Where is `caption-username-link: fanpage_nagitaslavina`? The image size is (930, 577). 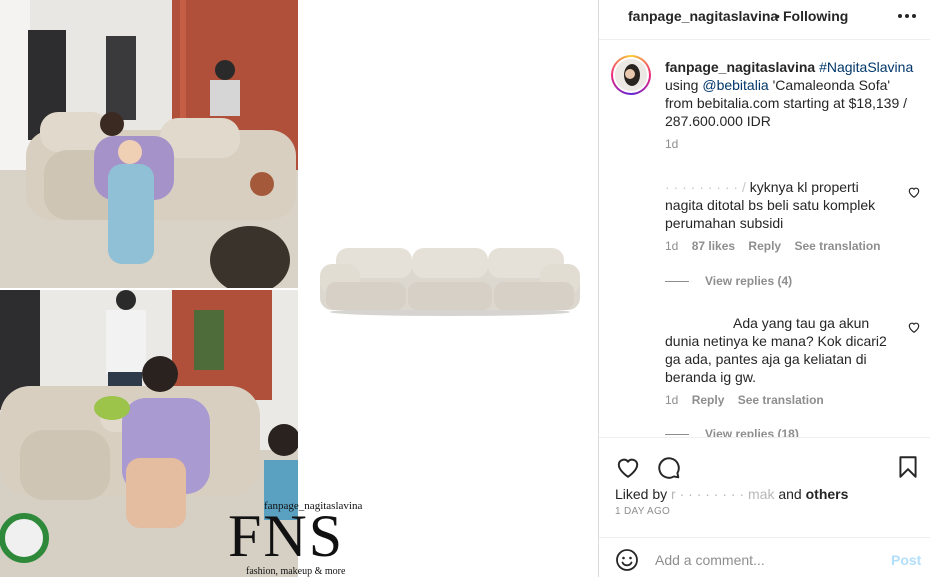 caption-username-link: fanpage_nagitaslavina is located at coordinates (740, 67).